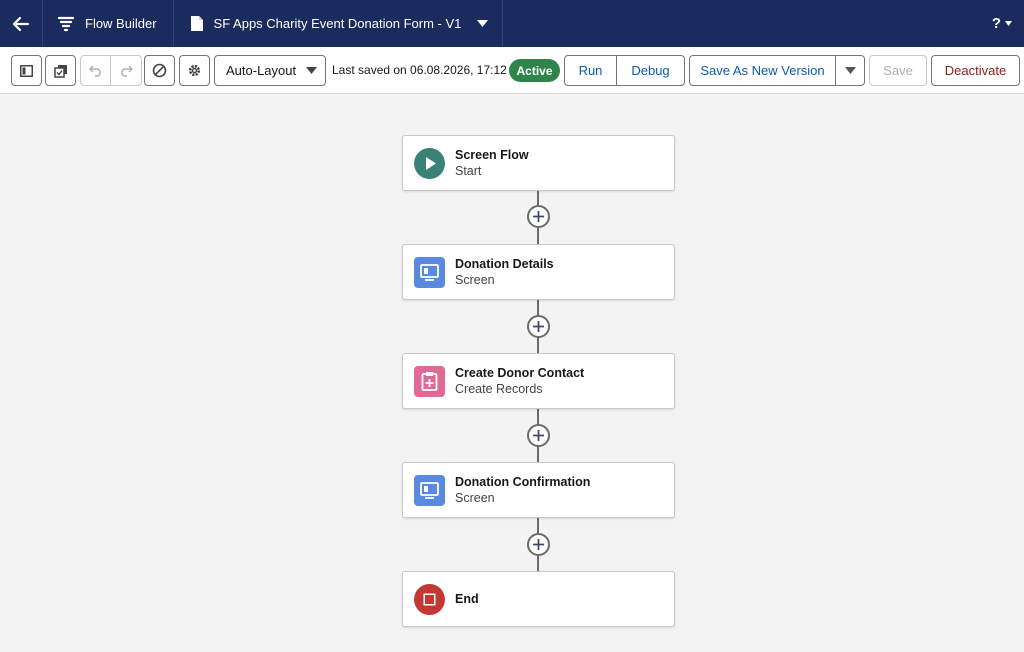 Image resolution: width=1024 pixels, height=652 pixels. Describe the element at coordinates (898, 70) in the screenshot. I see `save-button: Save` at that location.